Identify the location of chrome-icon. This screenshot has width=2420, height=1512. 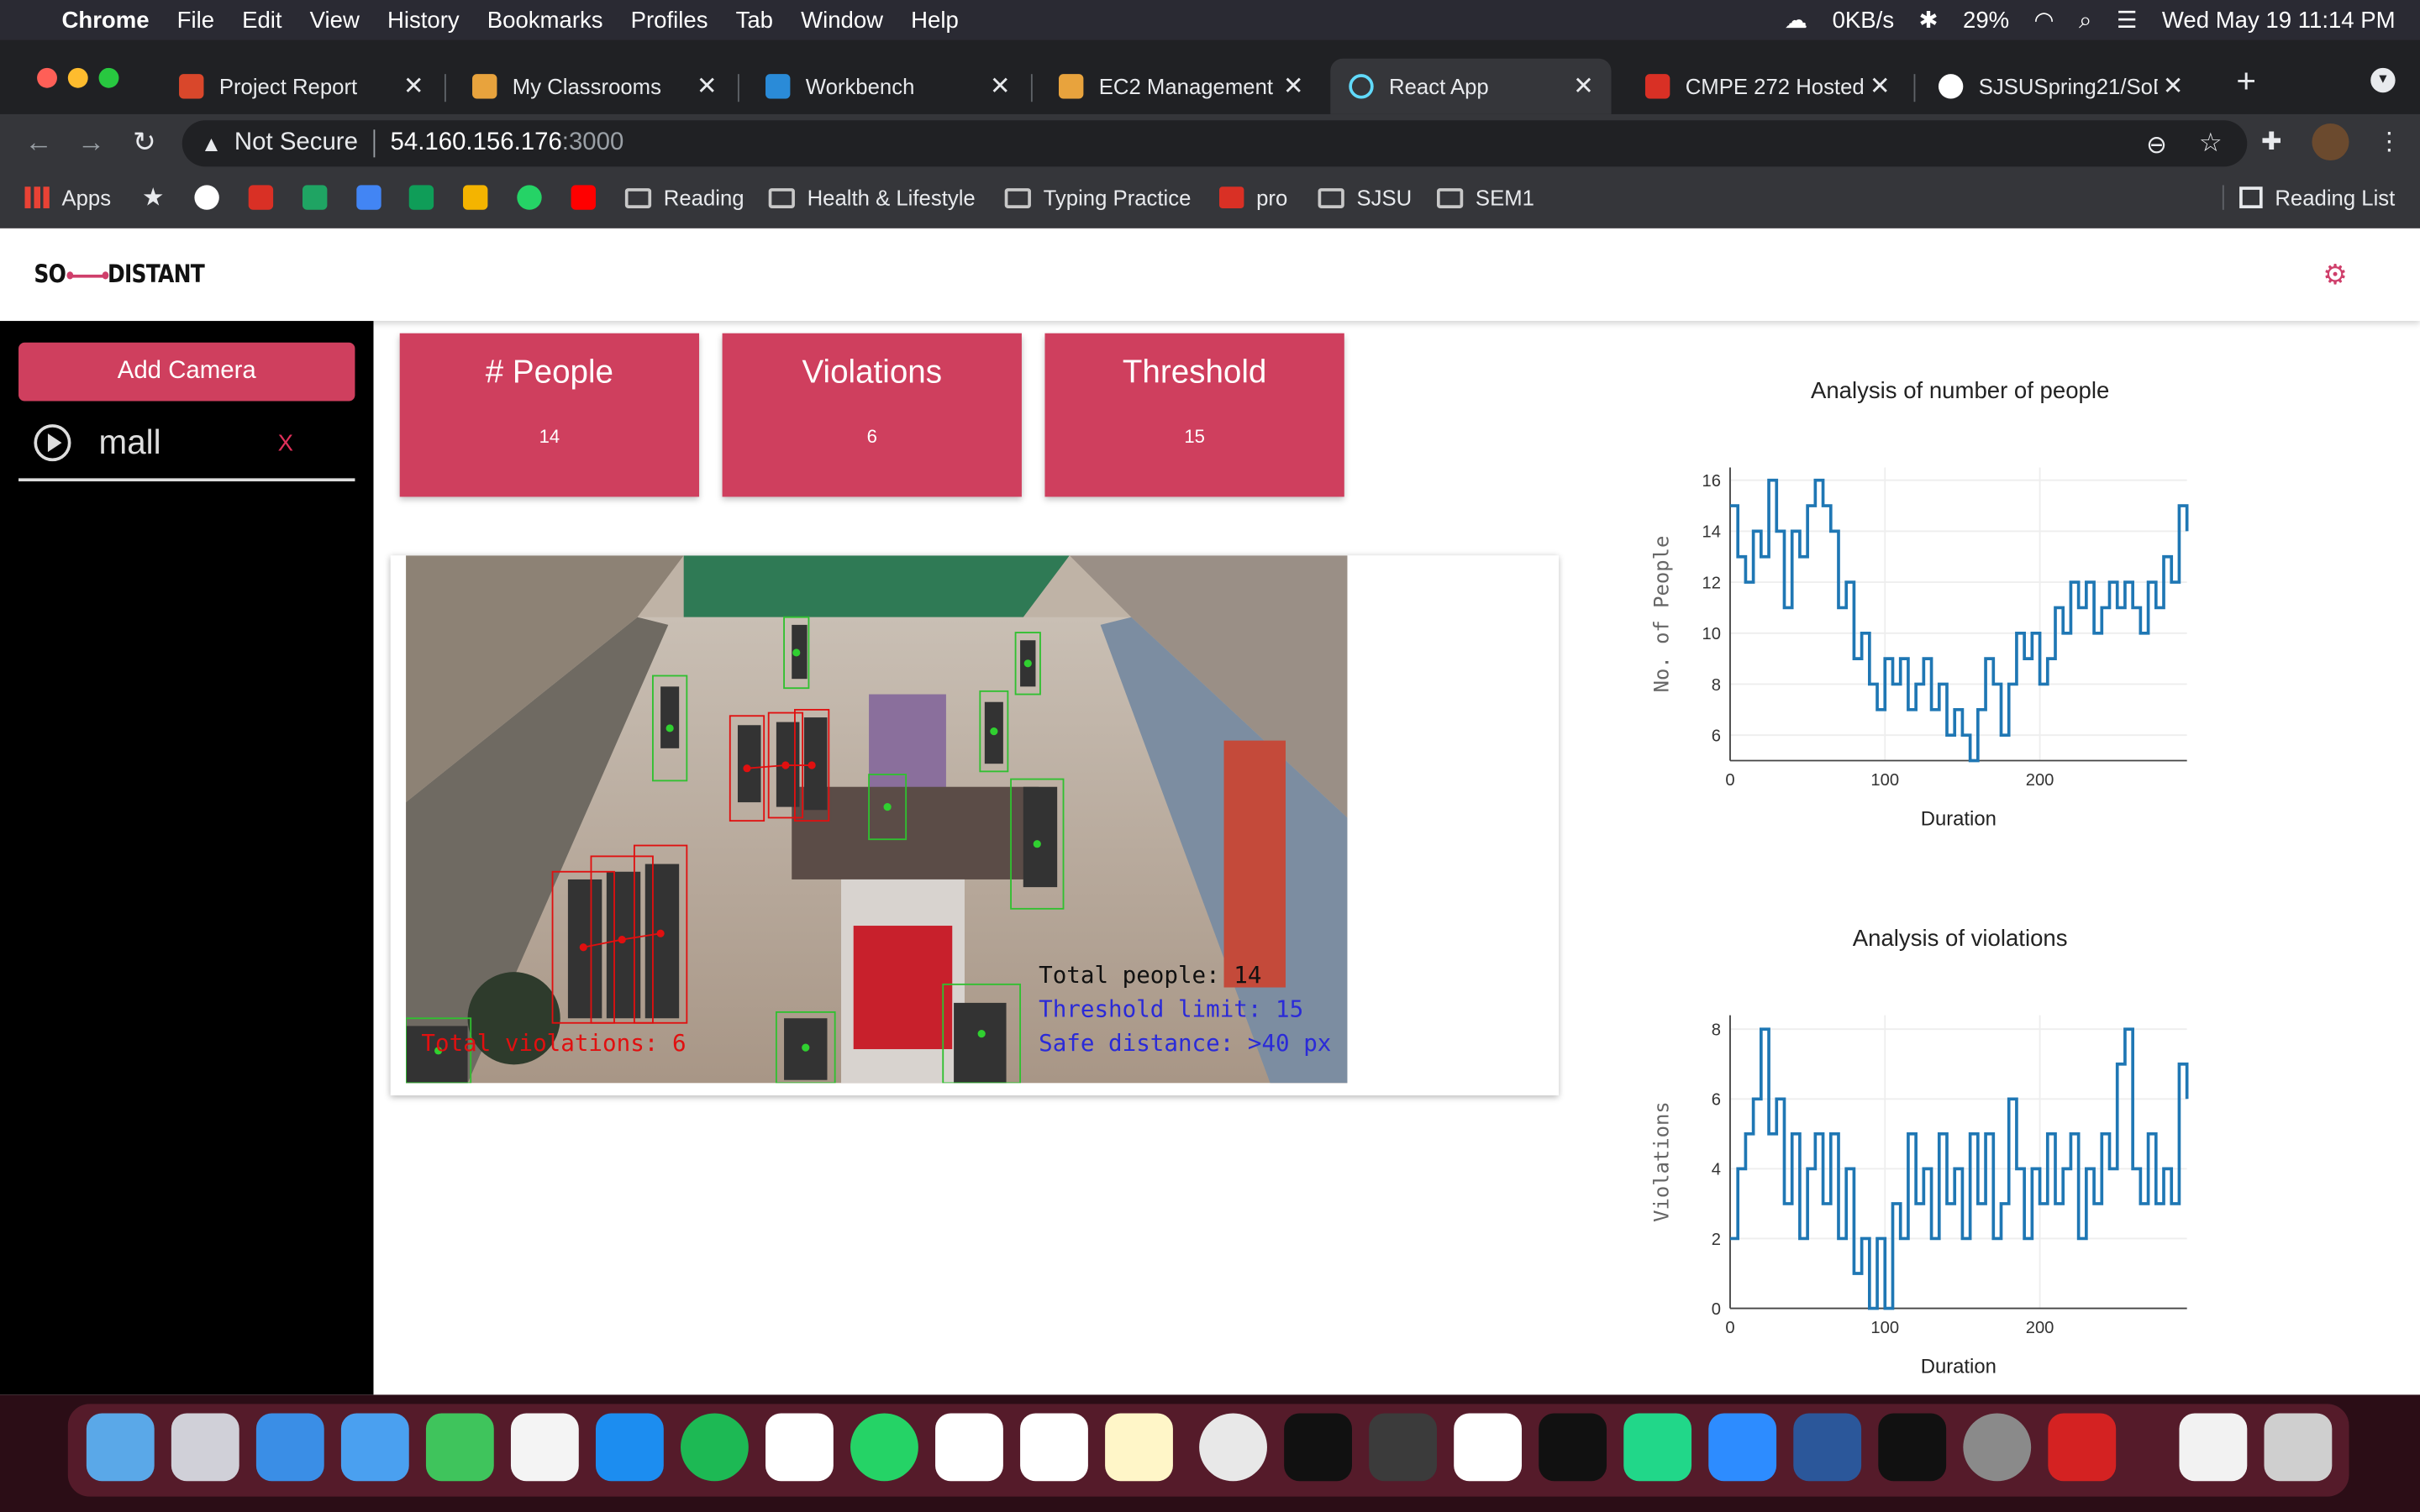
(1233, 1447).